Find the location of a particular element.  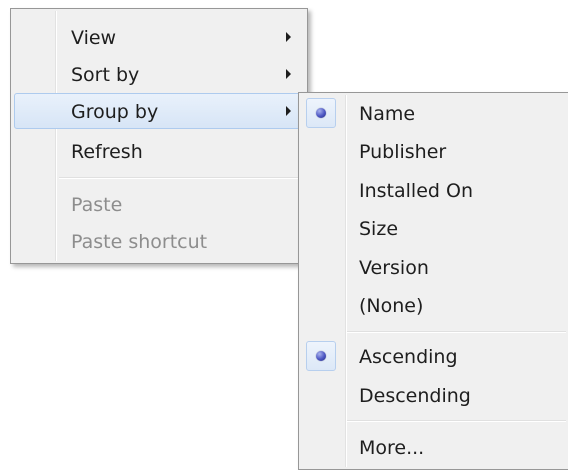

menu-item-refresh: Refresh is located at coordinates (159, 151).